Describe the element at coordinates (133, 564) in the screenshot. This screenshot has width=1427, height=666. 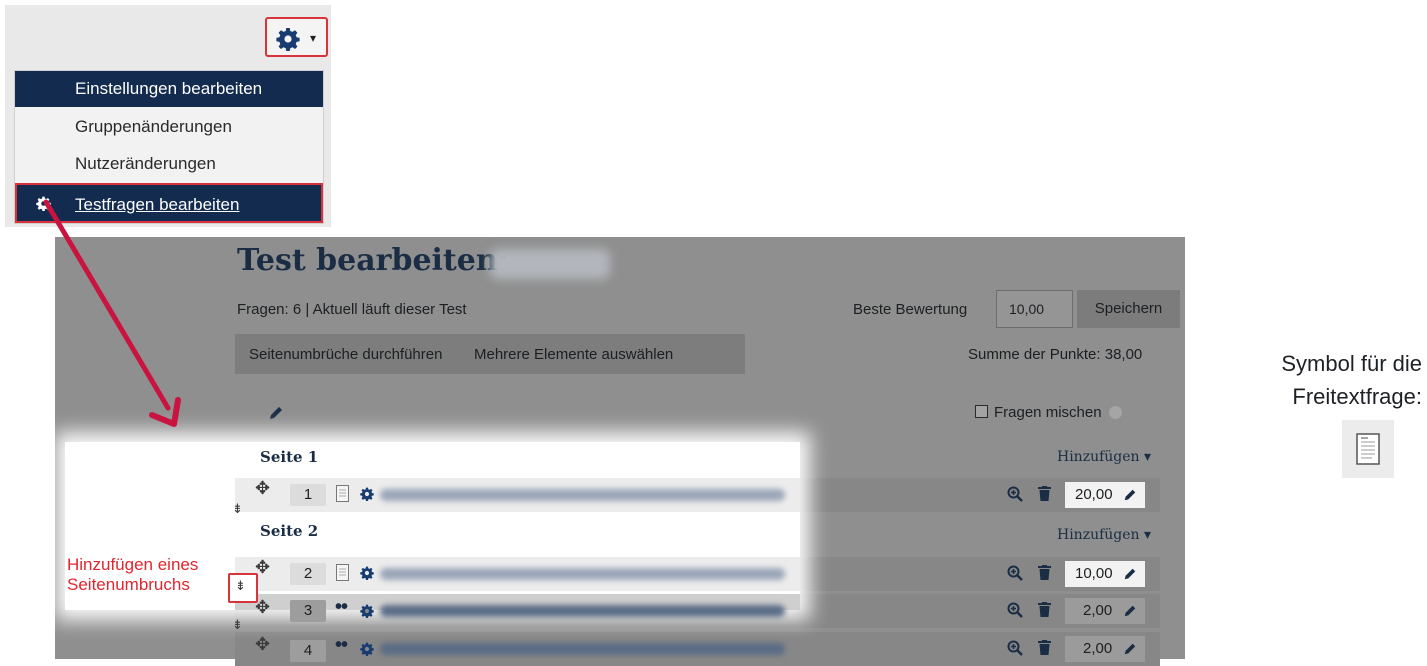
I see `annotation-line: Hinzufügen eines` at that location.